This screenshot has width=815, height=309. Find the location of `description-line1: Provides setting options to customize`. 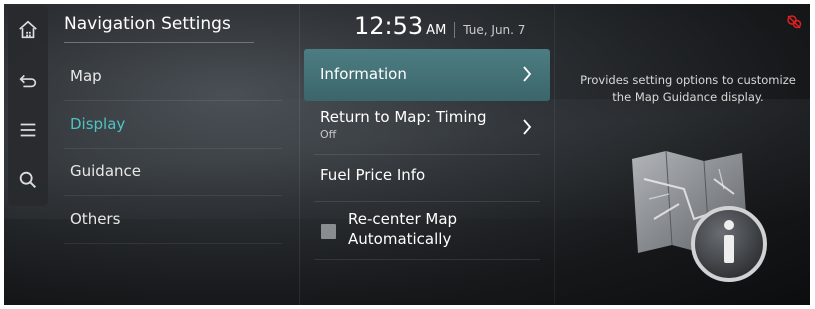

description-line1: Provides setting options to customize is located at coordinates (688, 80).